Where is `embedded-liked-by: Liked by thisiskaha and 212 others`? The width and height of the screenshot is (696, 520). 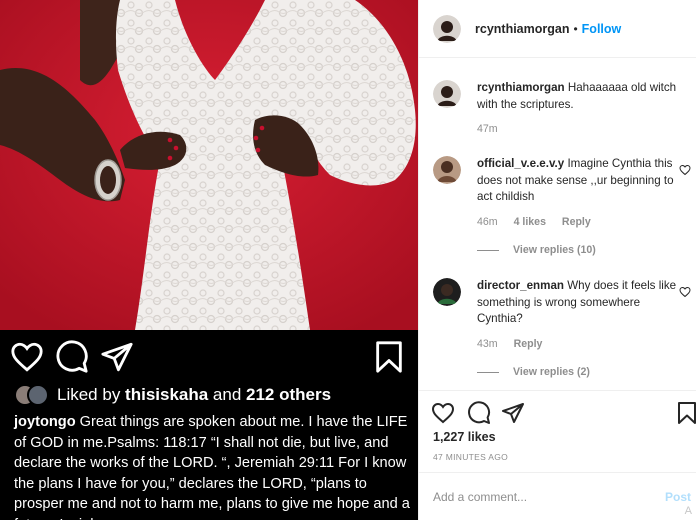
embedded-liked-by: Liked by thisiskaha and 212 others is located at coordinates (172, 395).